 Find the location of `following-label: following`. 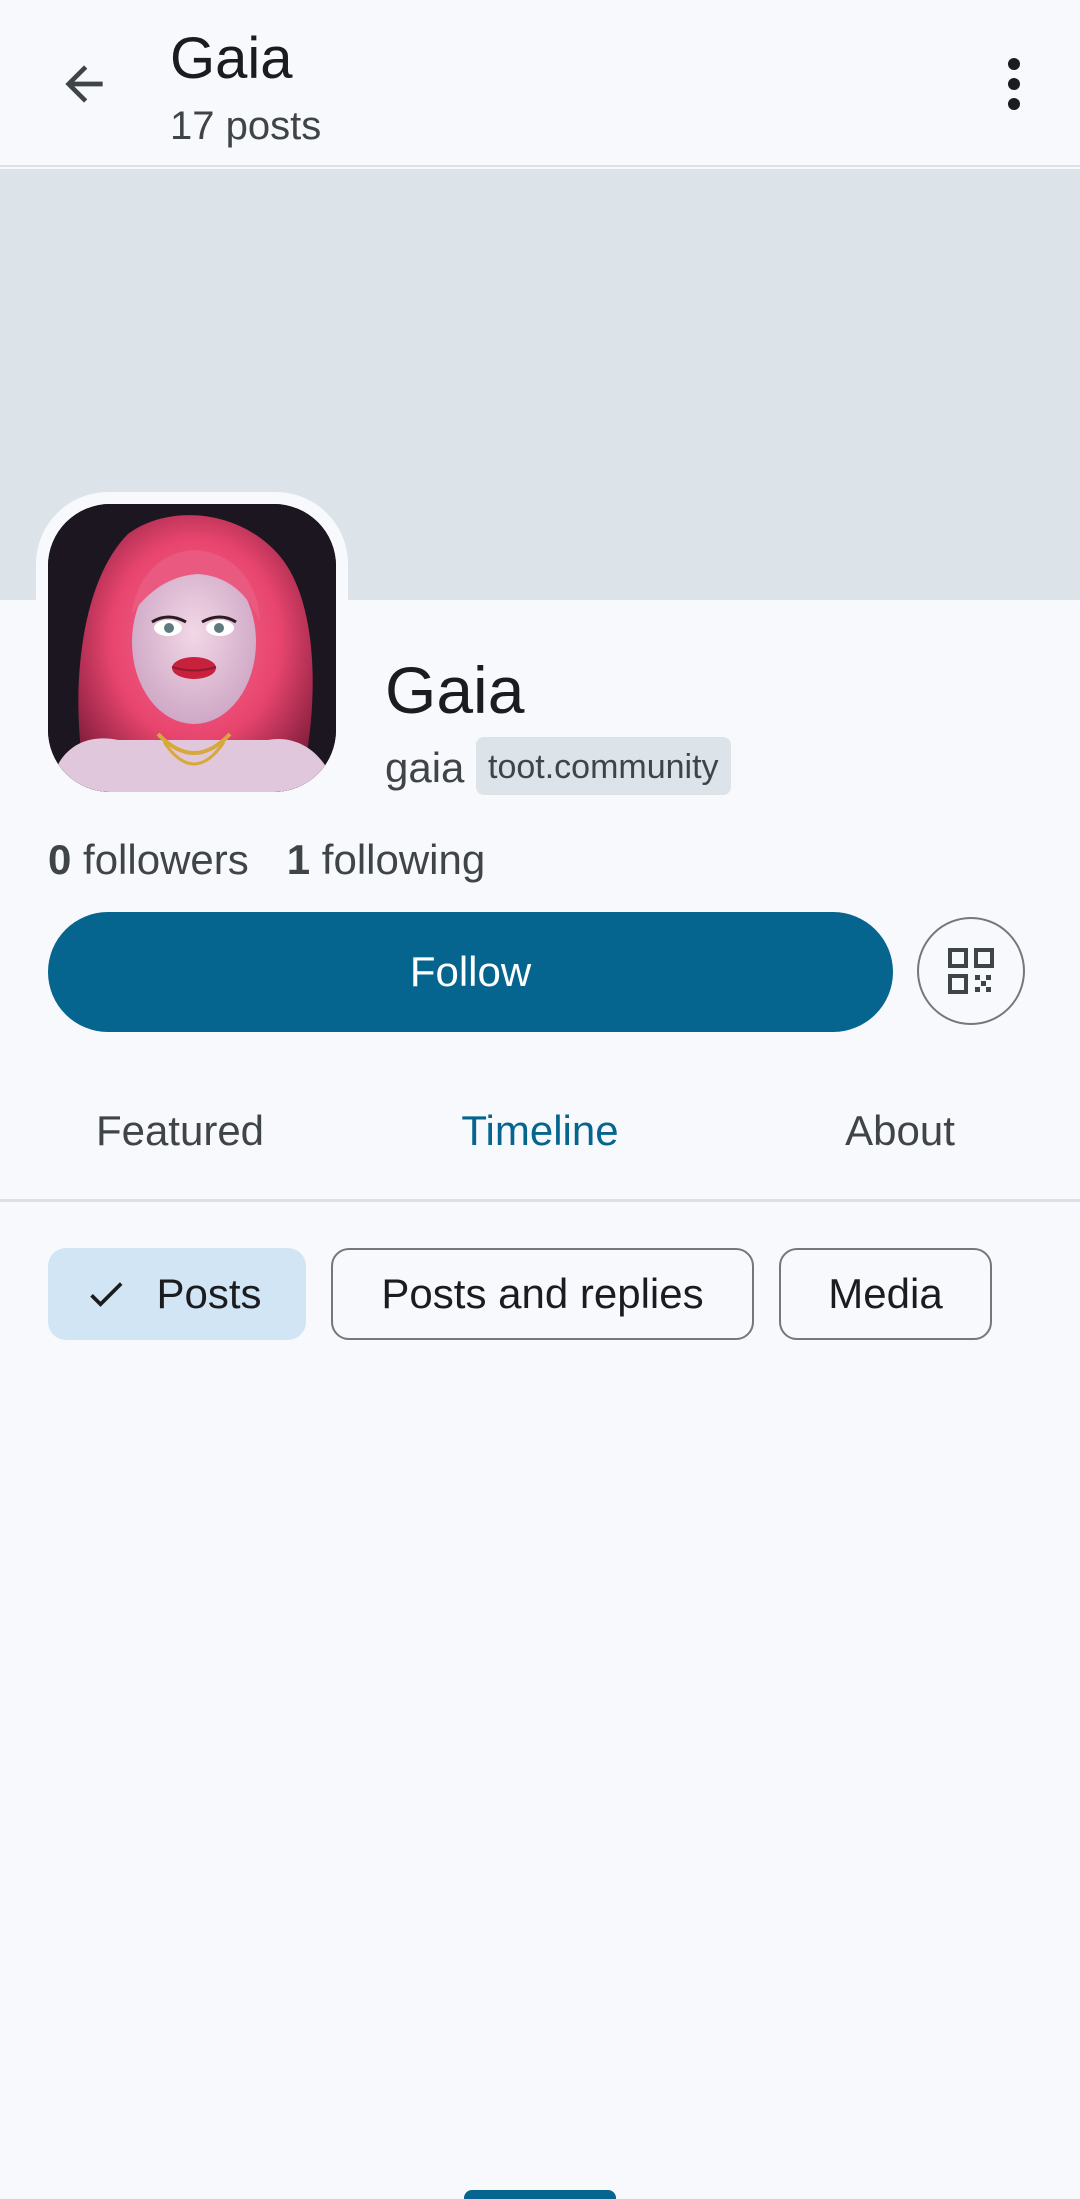

following-label: following is located at coordinates (403, 859).